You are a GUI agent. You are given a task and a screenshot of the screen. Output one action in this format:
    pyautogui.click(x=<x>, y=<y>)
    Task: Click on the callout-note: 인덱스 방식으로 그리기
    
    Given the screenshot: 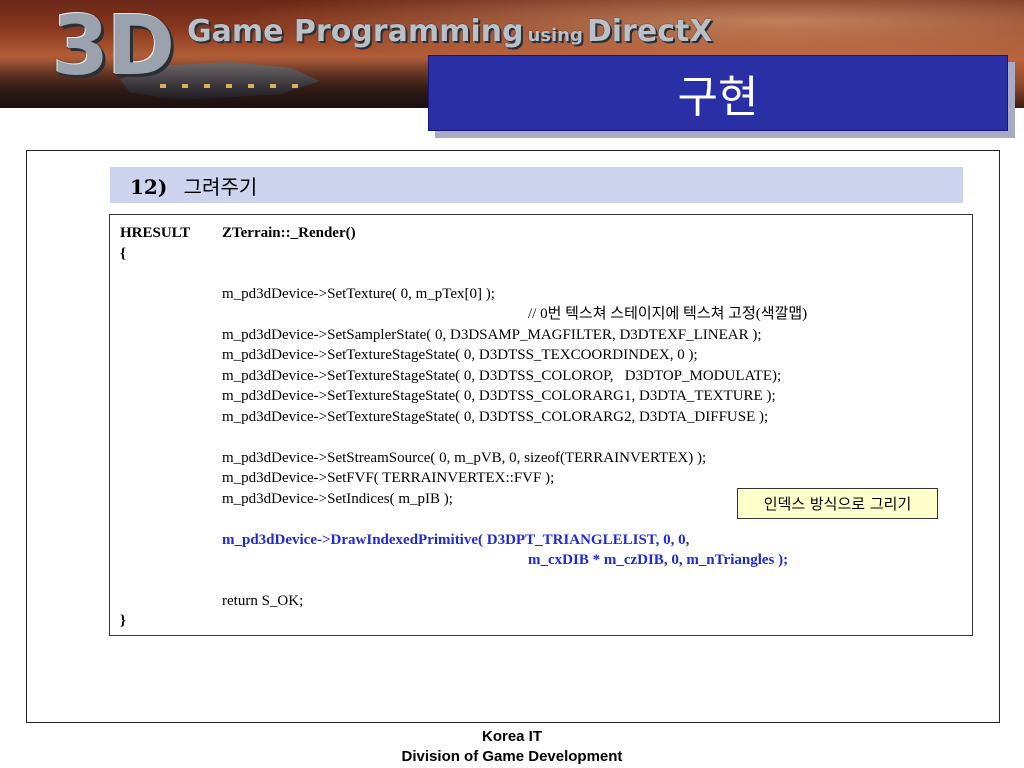 What is the action you would take?
    pyautogui.click(x=837, y=503)
    